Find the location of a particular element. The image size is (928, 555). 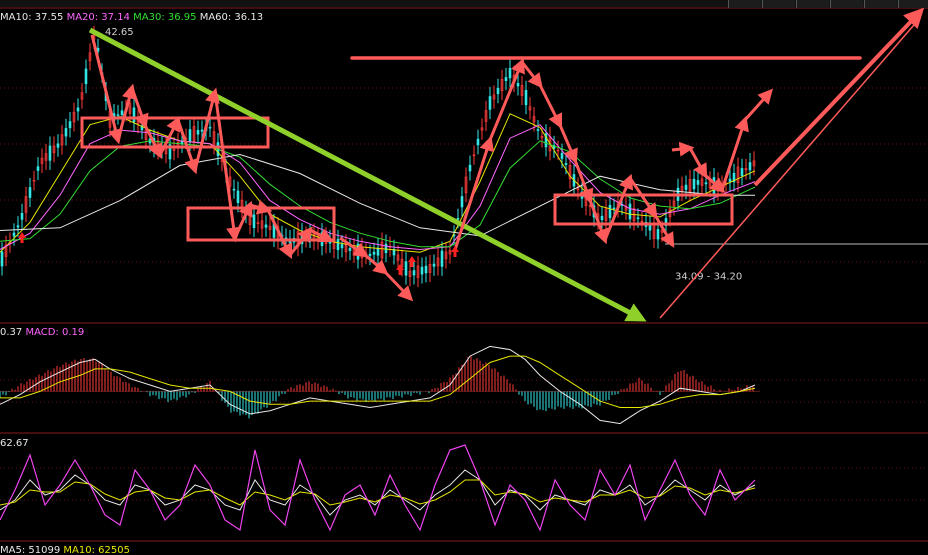

price-annotation: 34.09 - 34.20 is located at coordinates (708, 276).